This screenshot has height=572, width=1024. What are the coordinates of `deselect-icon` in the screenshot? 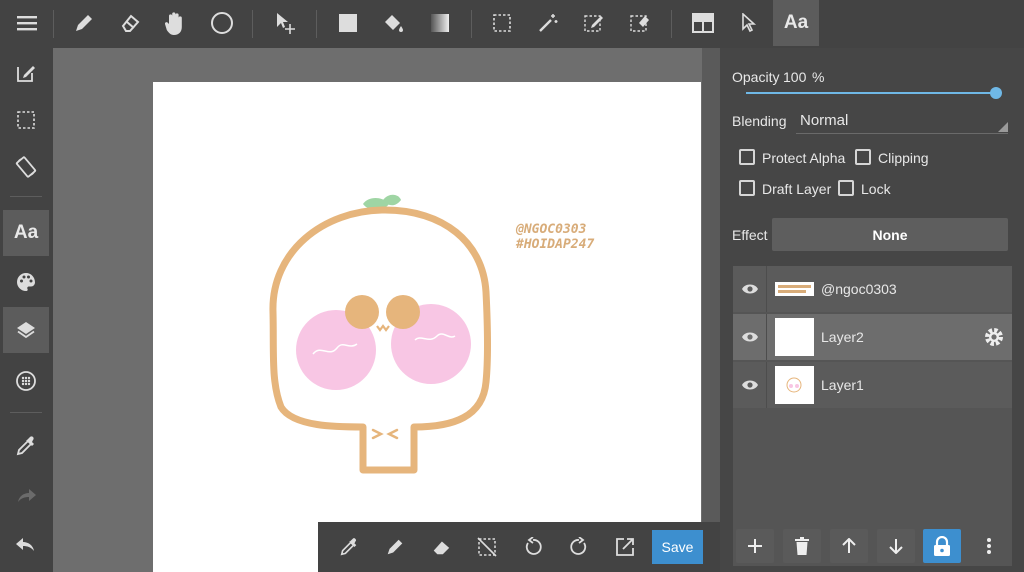 It's located at (487, 547).